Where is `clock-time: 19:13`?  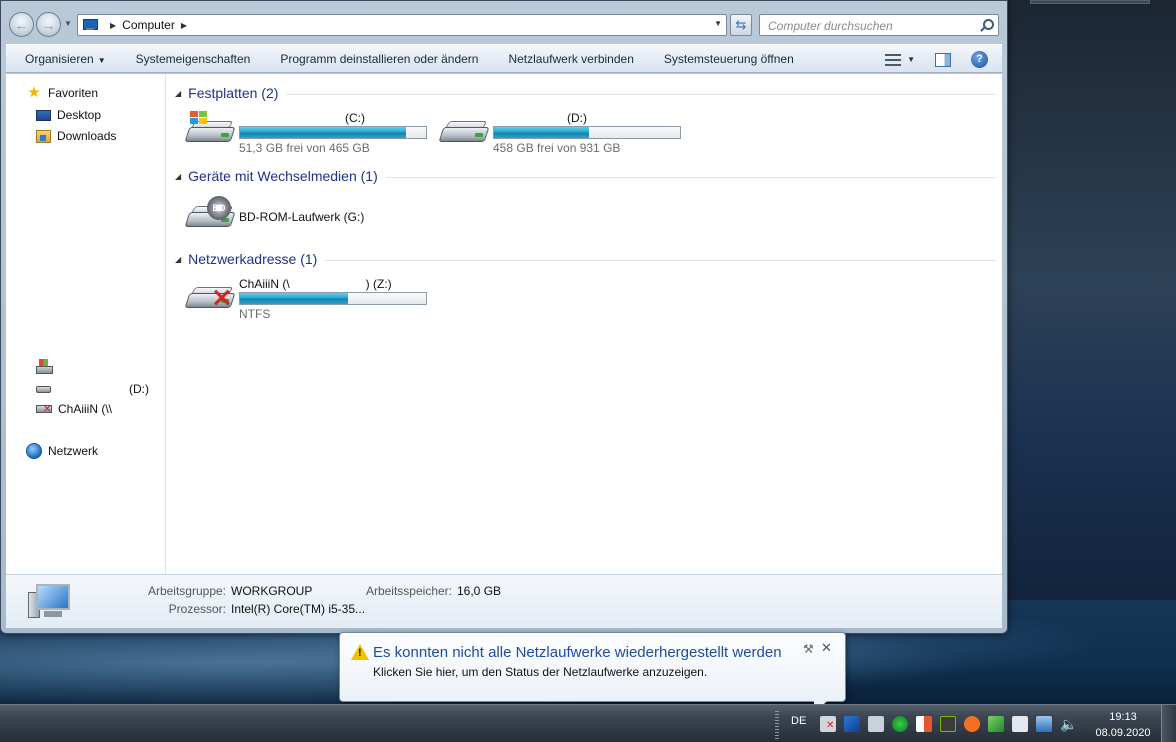
clock-time: 19:13 is located at coordinates (1123, 717).